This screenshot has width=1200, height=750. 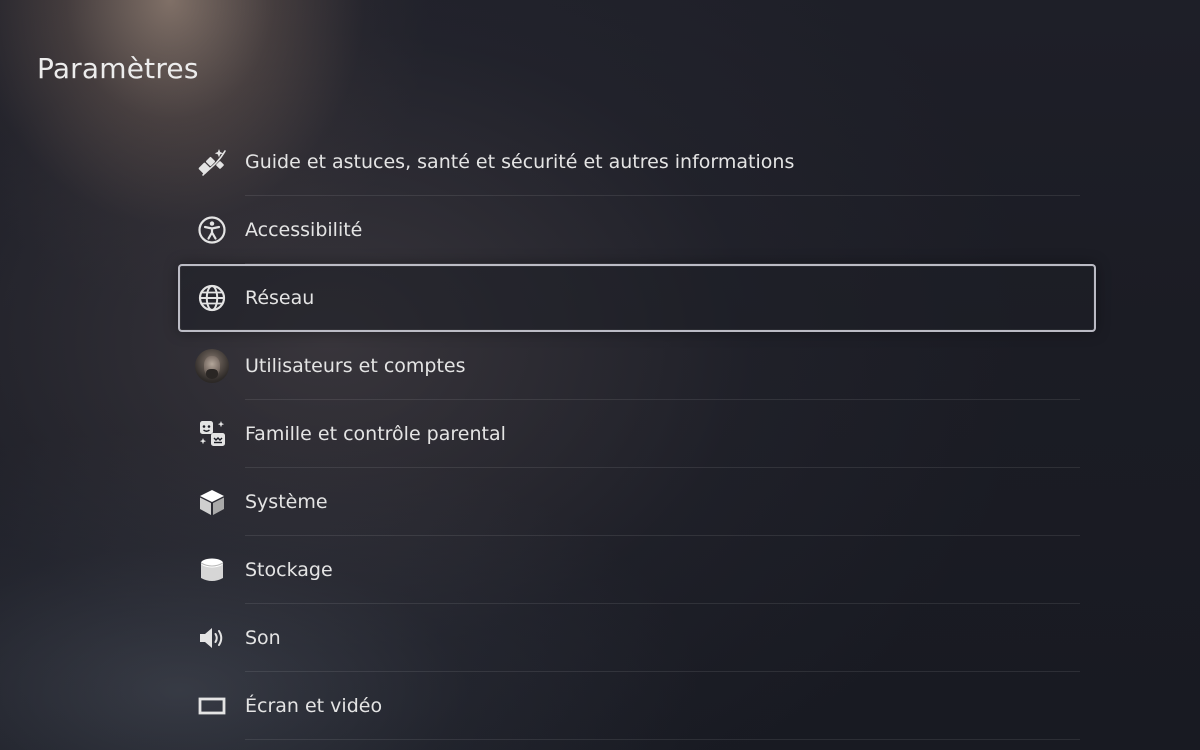 What do you see at coordinates (637, 638) in the screenshot?
I see `settings-item-sound: Son` at bounding box center [637, 638].